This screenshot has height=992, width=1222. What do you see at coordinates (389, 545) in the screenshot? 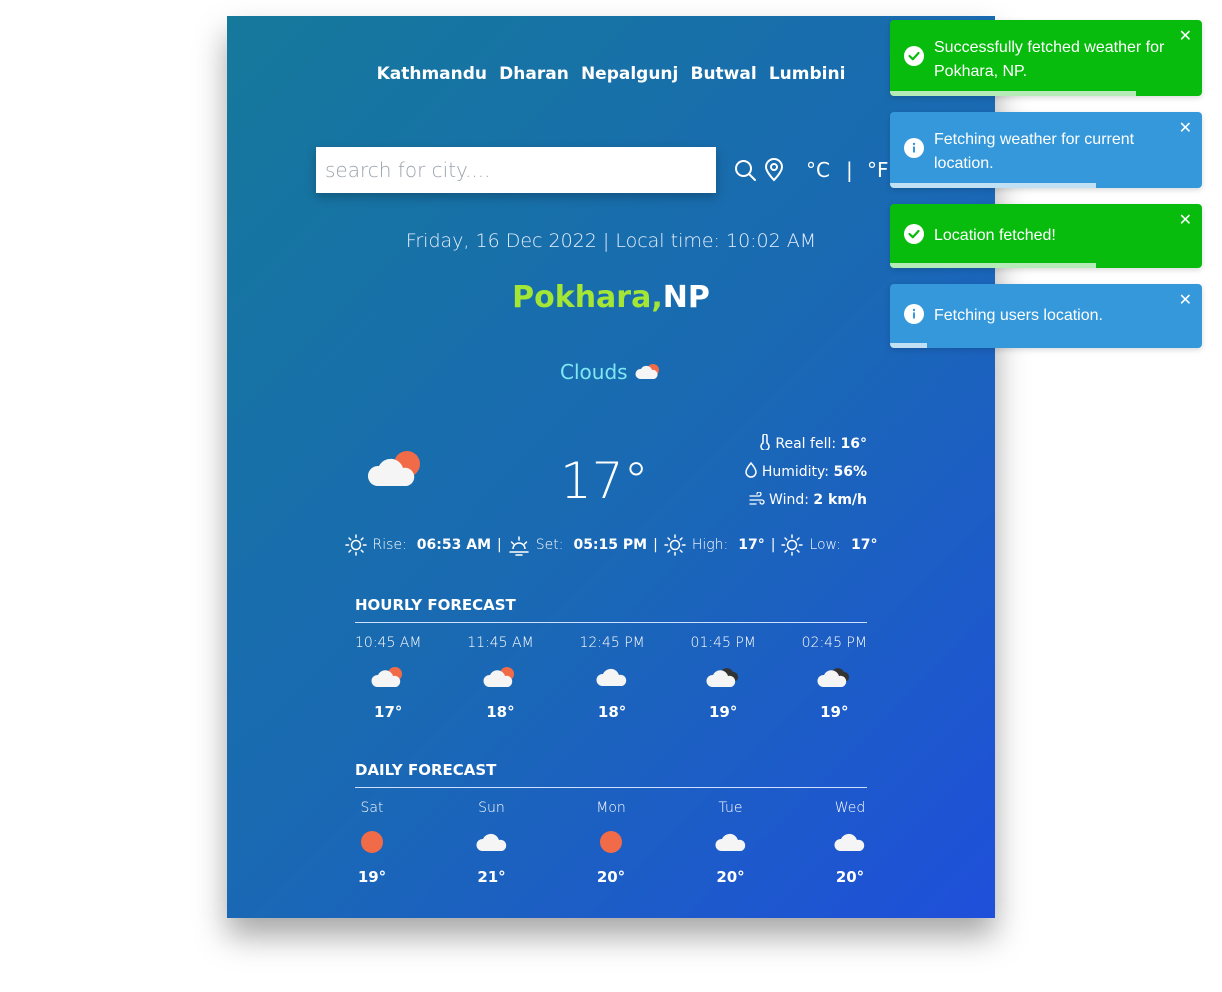
I see `sunrise-label: Rise:` at bounding box center [389, 545].